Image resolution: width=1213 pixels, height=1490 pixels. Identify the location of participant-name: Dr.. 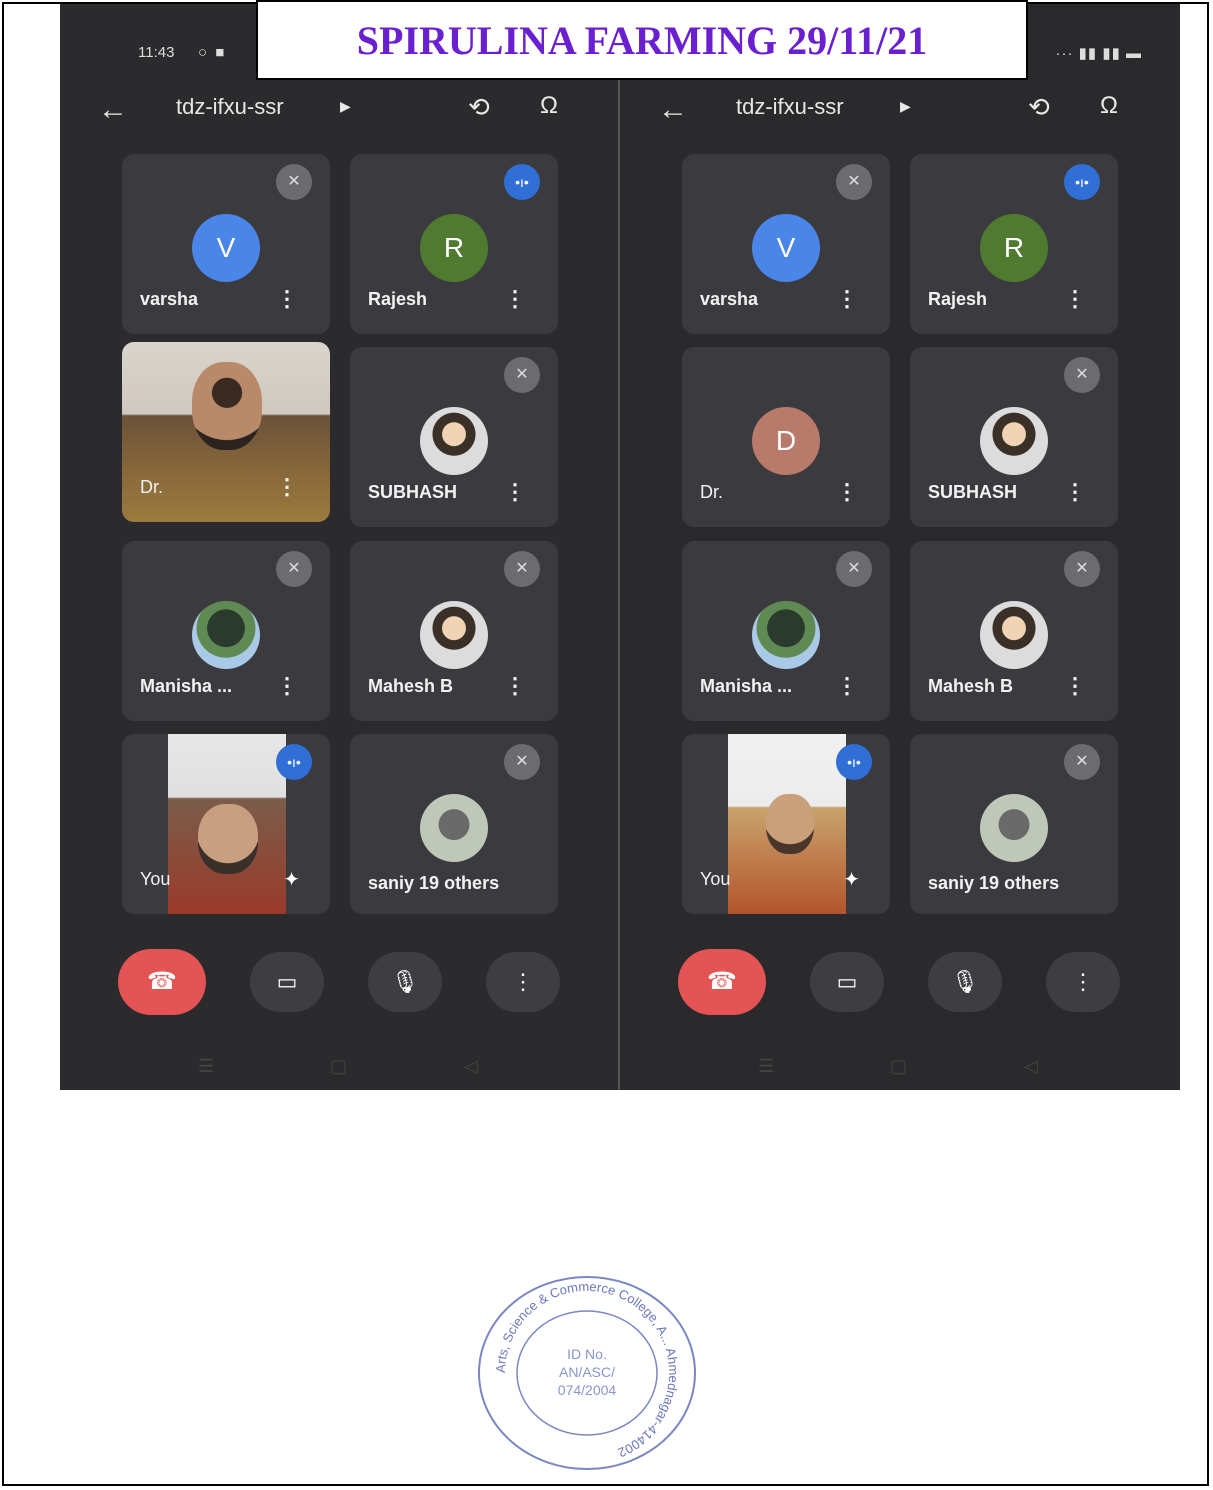
(712, 492).